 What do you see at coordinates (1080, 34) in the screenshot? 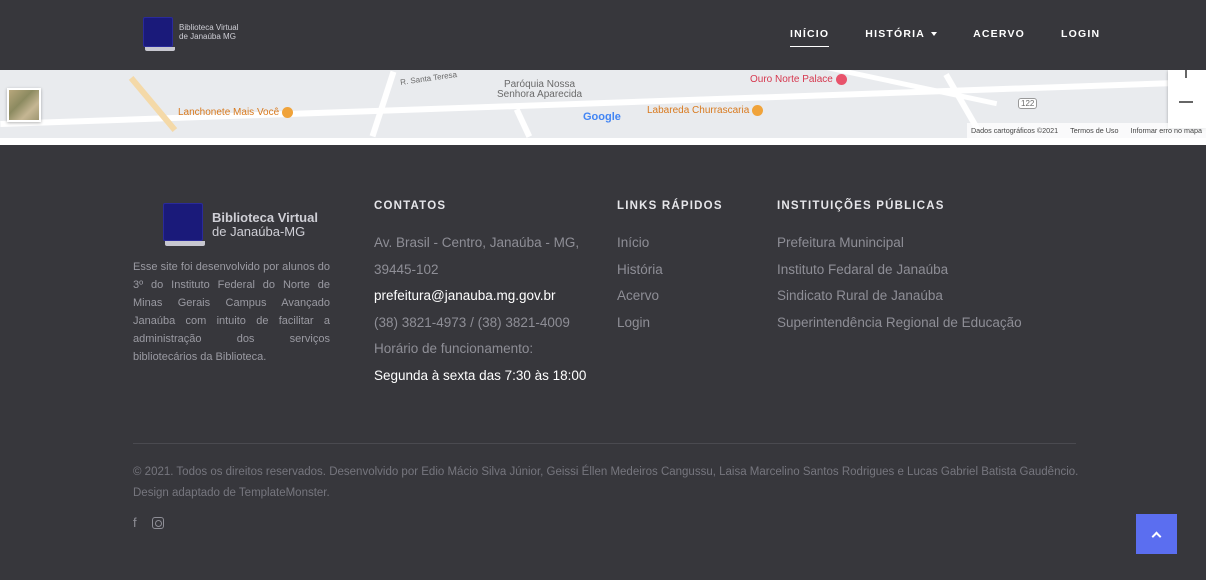
I see `nav-login: LOGIN` at bounding box center [1080, 34].